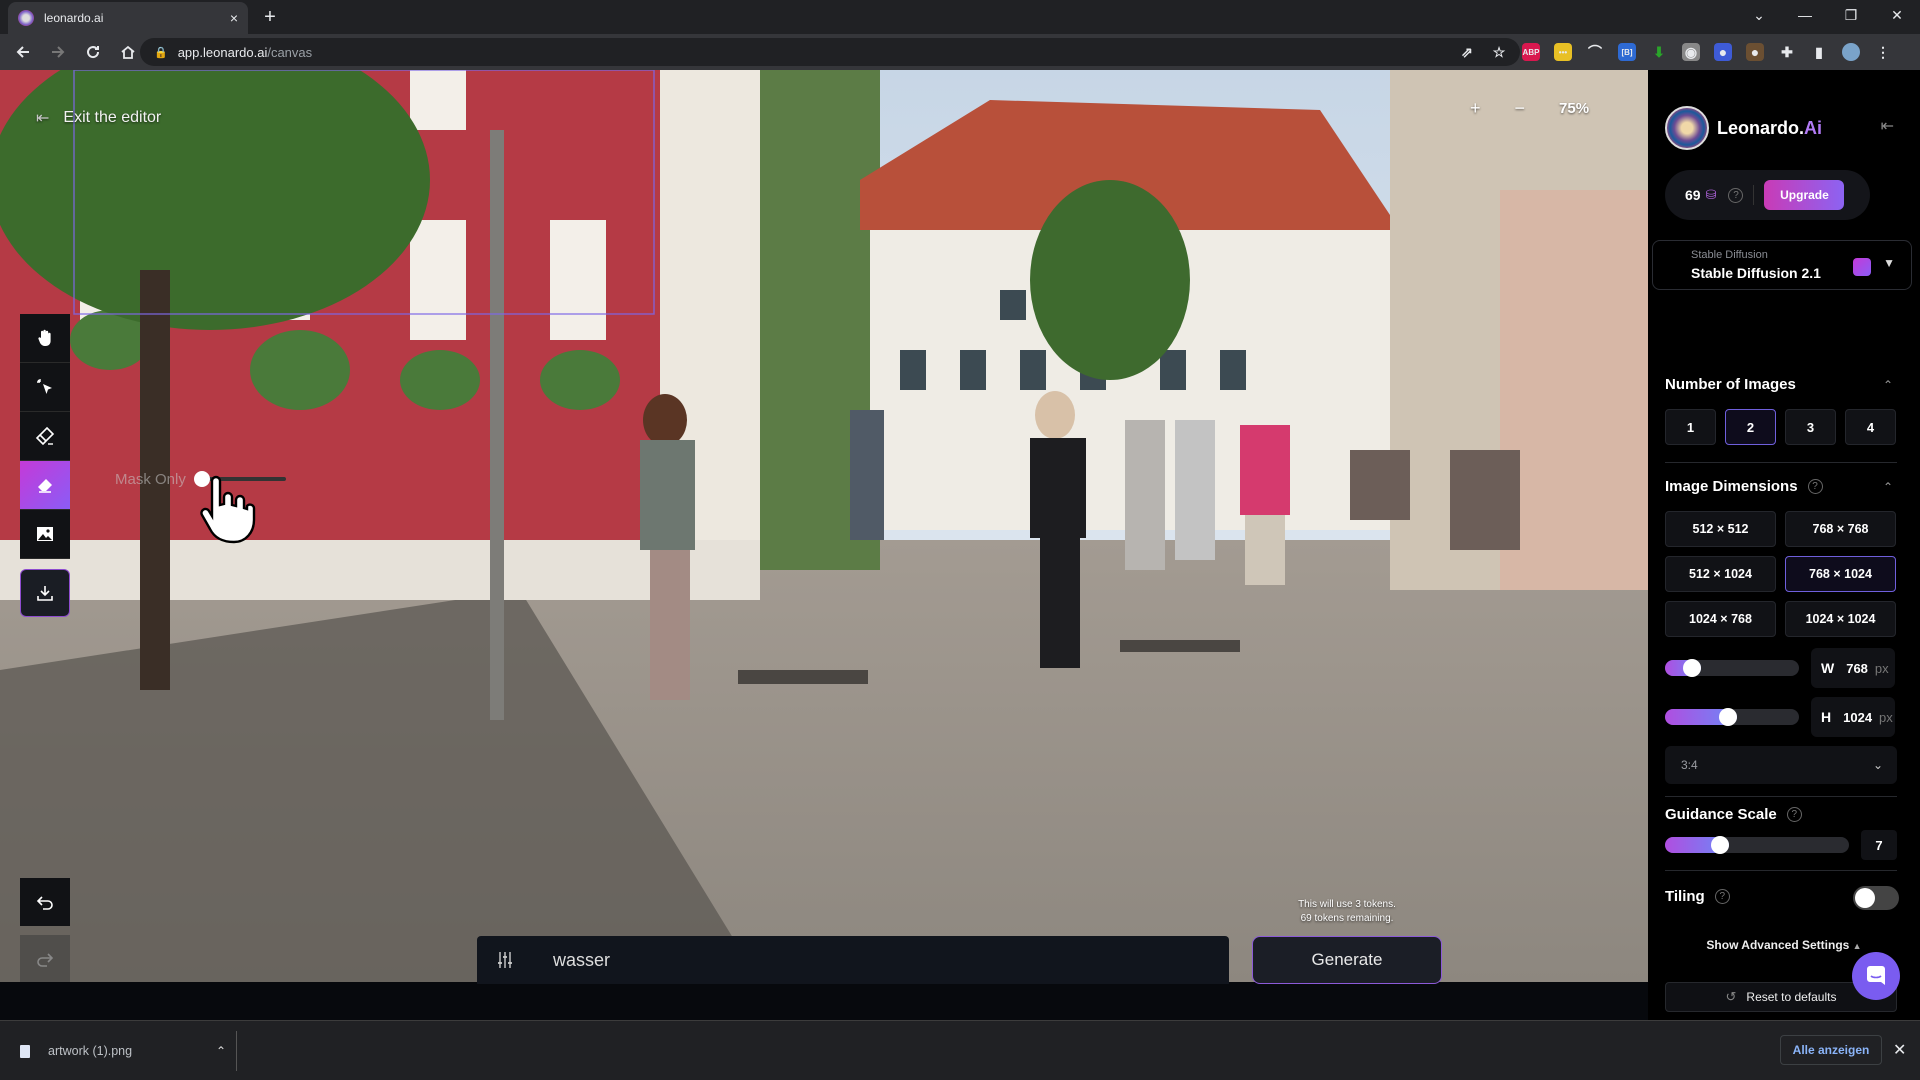  What do you see at coordinates (1840, 619) in the screenshot?
I see `dimension-option: 1024 × 1024` at bounding box center [1840, 619].